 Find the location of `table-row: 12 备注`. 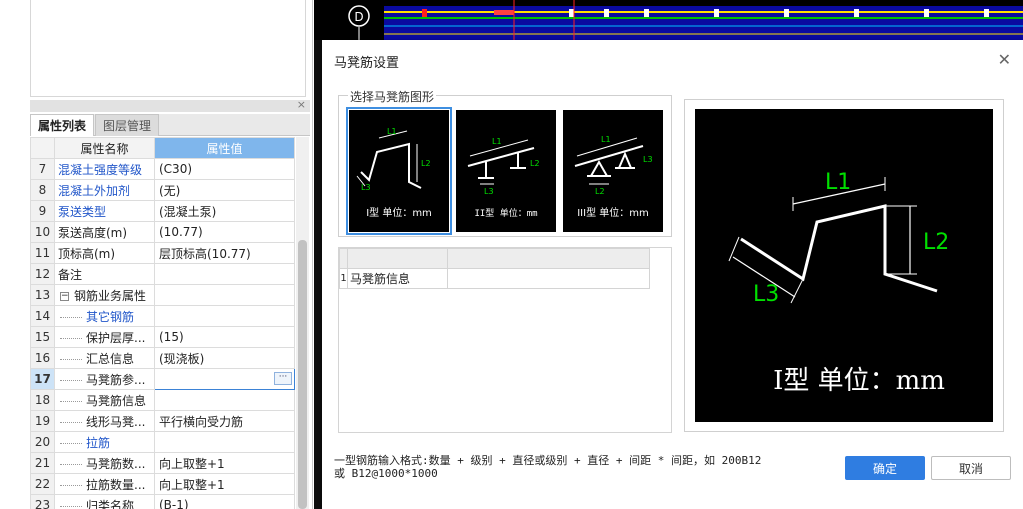

table-row: 12 备注 is located at coordinates (162, 274).